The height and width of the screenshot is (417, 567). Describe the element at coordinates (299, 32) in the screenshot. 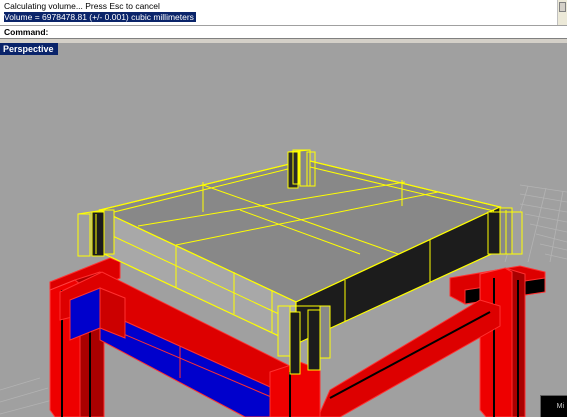

I see `command-input` at that location.